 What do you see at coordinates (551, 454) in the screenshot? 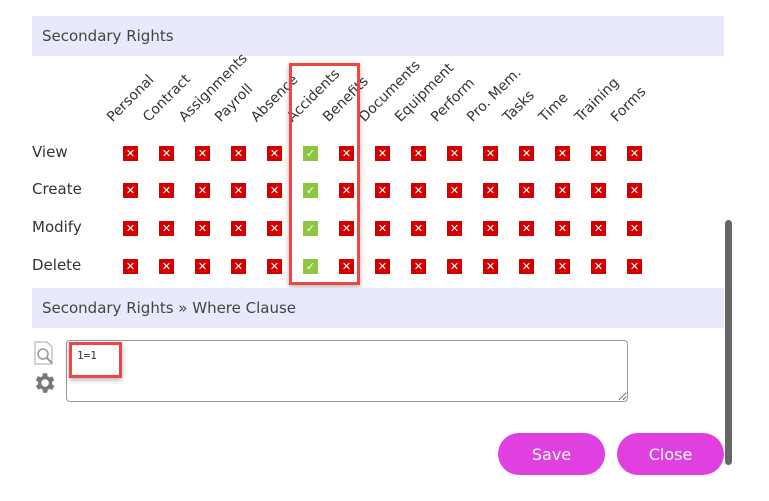
I see `save-button: Save` at bounding box center [551, 454].